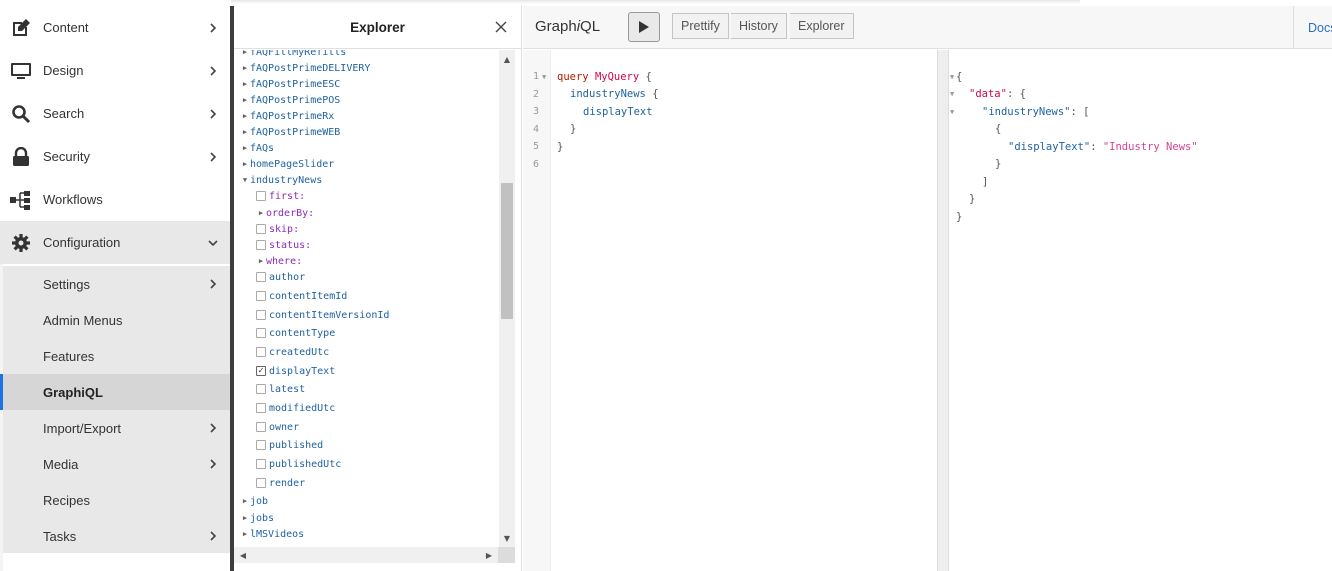 Image resolution: width=1332 pixels, height=571 pixels. What do you see at coordinates (305, 68) in the screenshot?
I see `explorer-row: ▶ fAQPostPrimeDELIVERY` at bounding box center [305, 68].